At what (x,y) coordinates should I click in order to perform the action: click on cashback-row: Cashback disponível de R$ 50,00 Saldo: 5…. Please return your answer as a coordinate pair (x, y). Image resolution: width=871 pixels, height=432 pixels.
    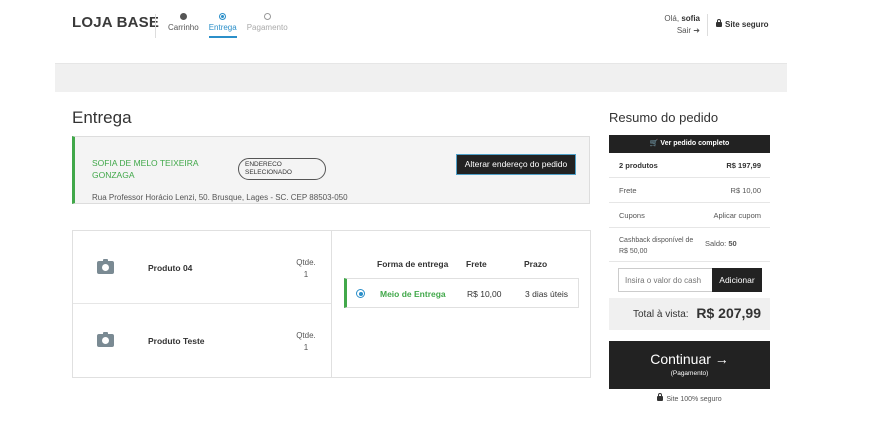
    Looking at the image, I should click on (689, 245).